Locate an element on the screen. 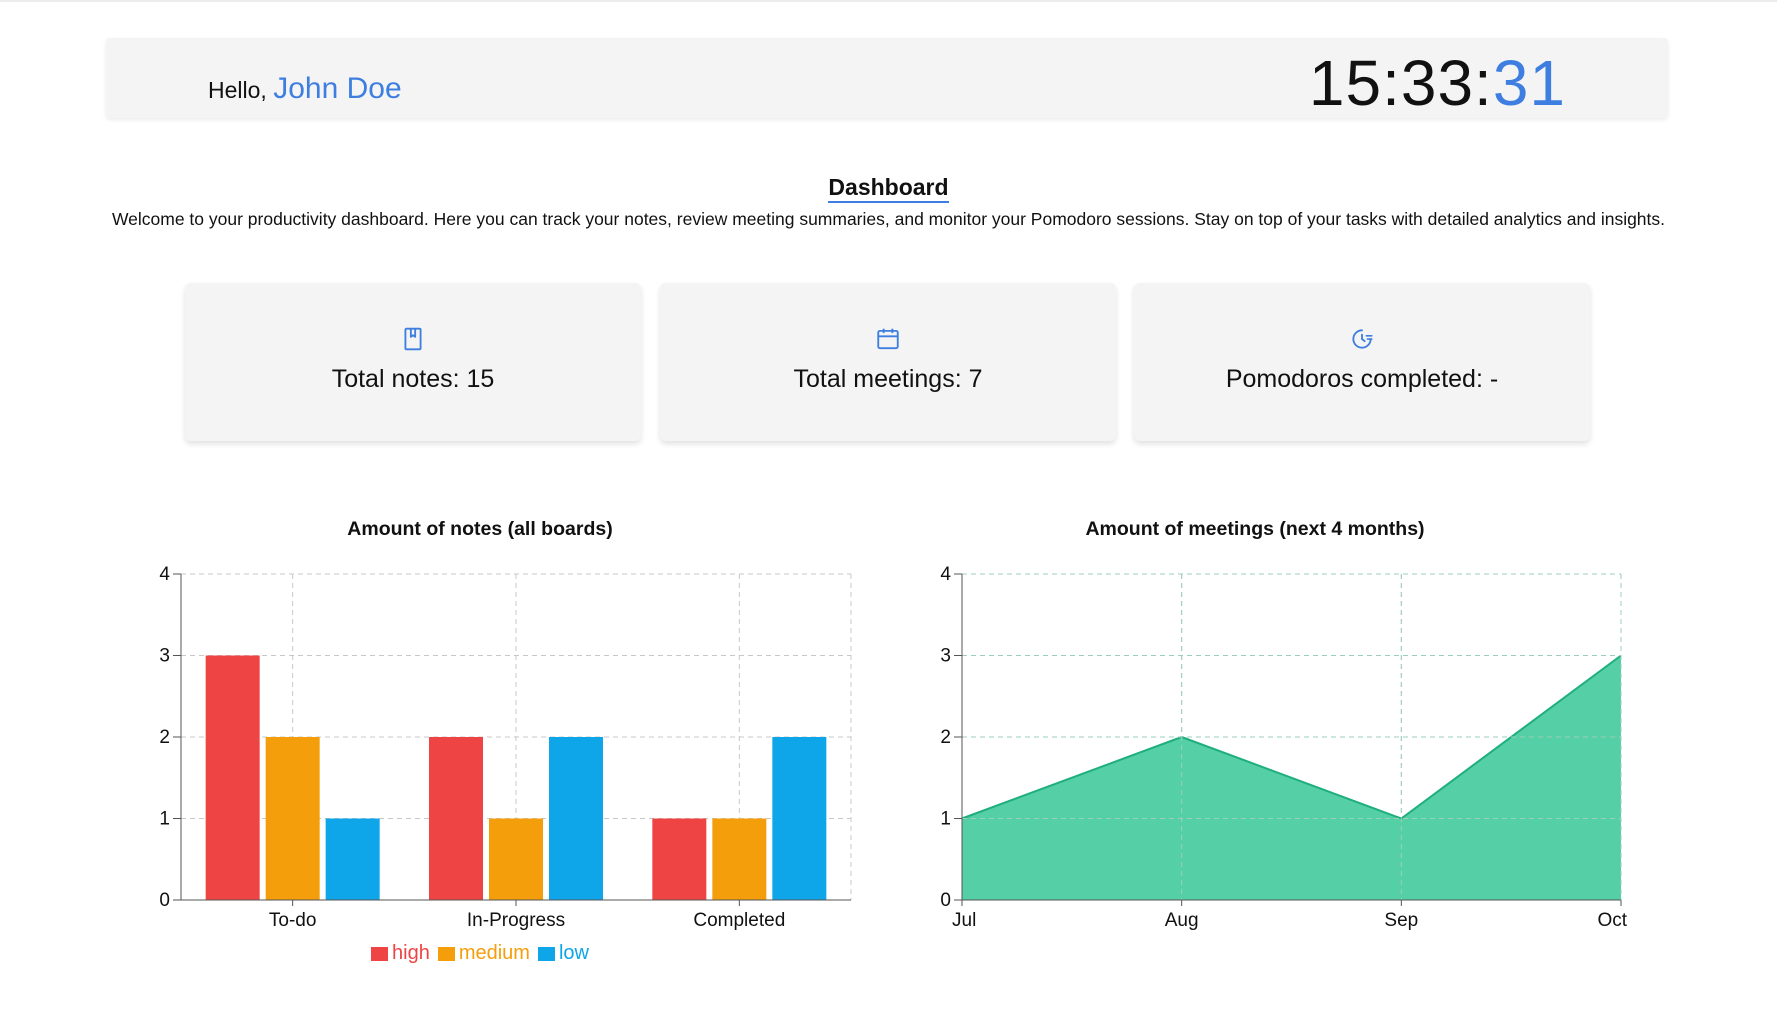 The height and width of the screenshot is (1025, 1777). bar-x-tick-label: Completed is located at coordinates (739, 920).